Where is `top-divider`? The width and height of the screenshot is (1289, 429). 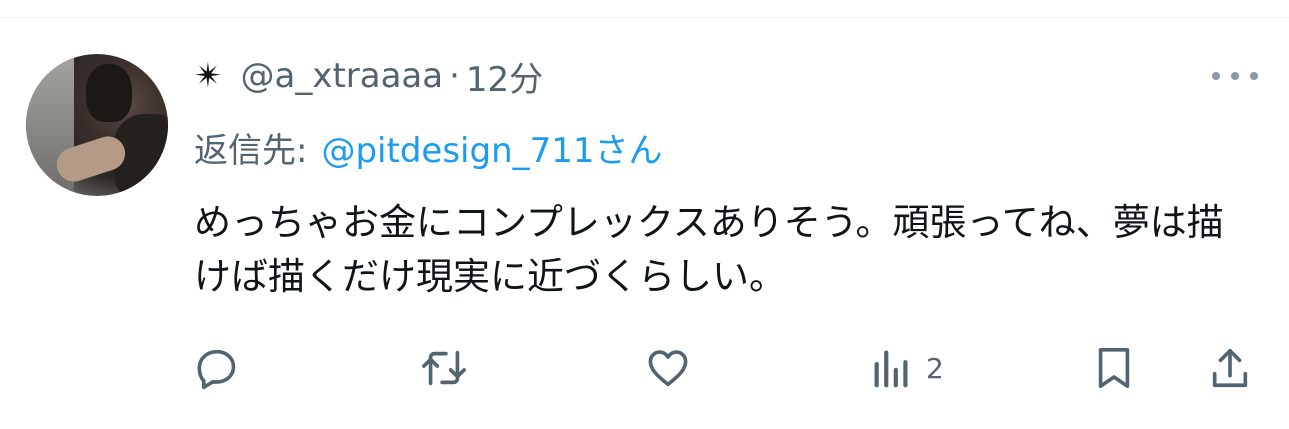 top-divider is located at coordinates (644, 17).